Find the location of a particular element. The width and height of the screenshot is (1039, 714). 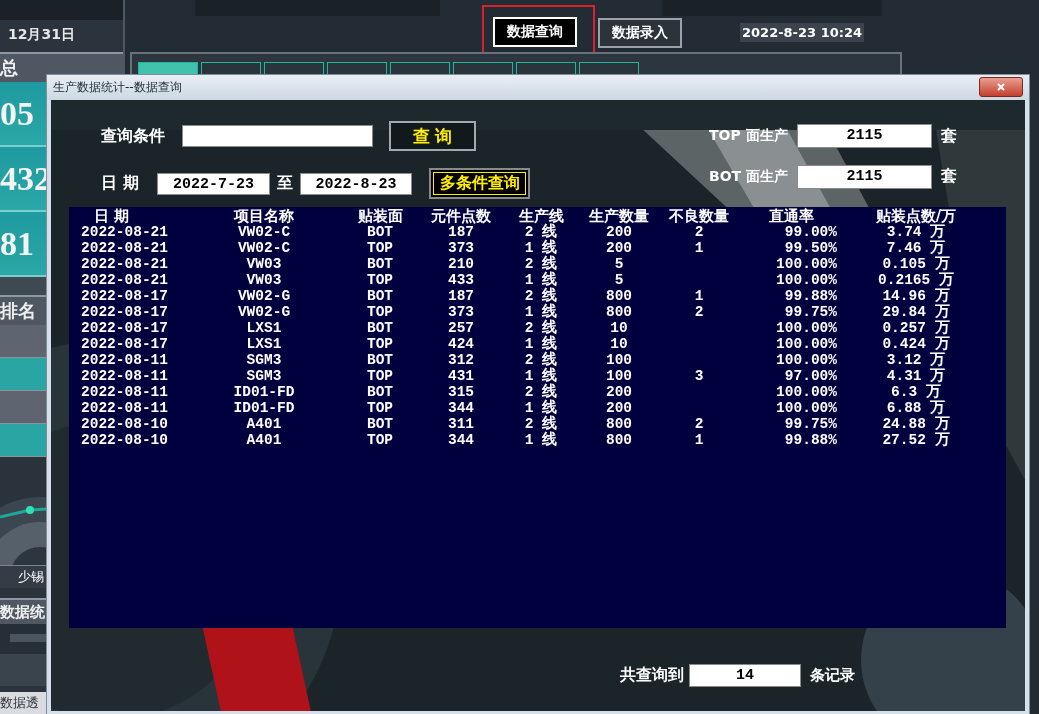

close-button is located at coordinates (1001, 87).